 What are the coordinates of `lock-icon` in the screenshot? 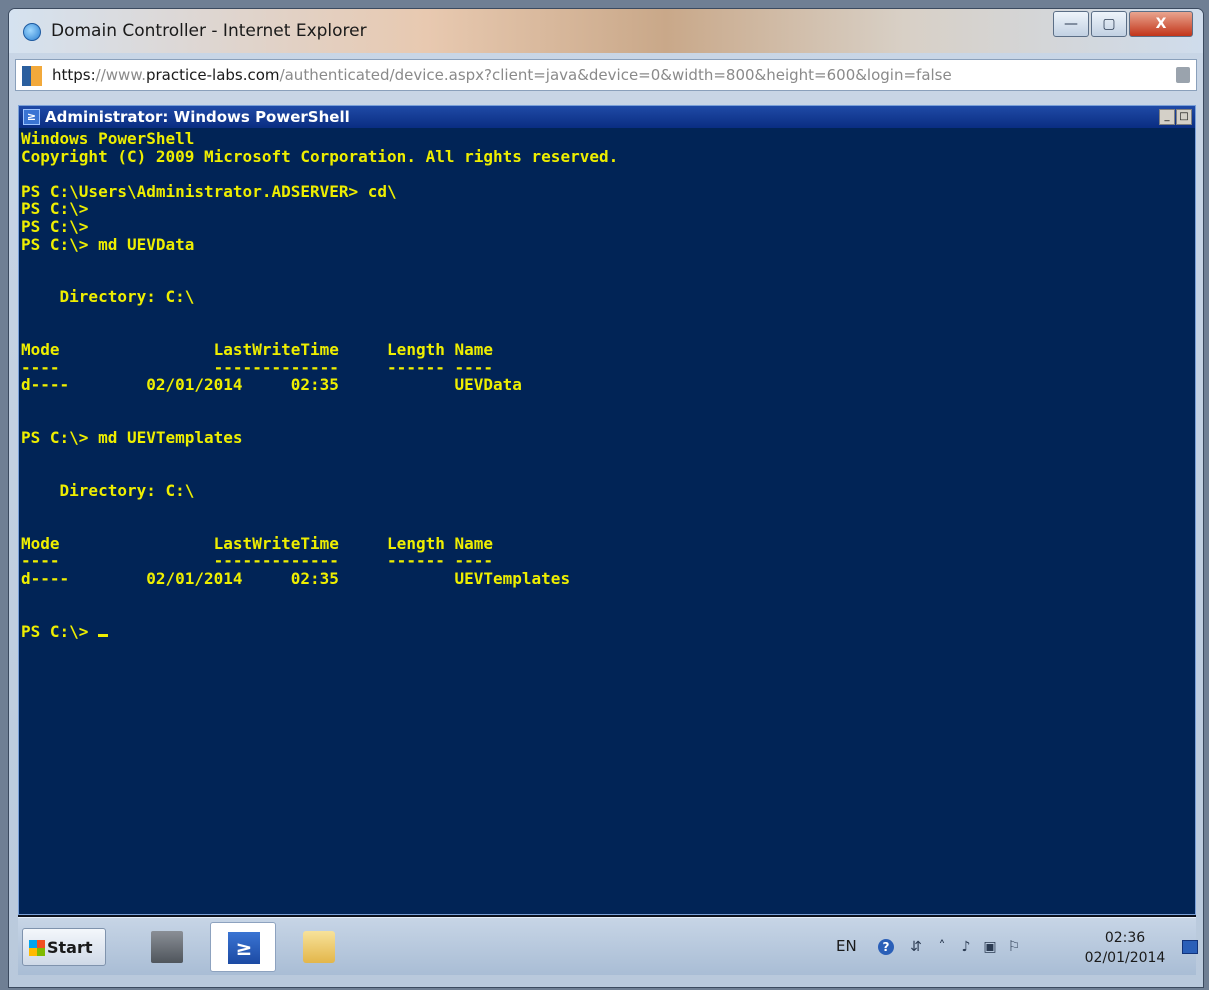 It's located at (1183, 75).